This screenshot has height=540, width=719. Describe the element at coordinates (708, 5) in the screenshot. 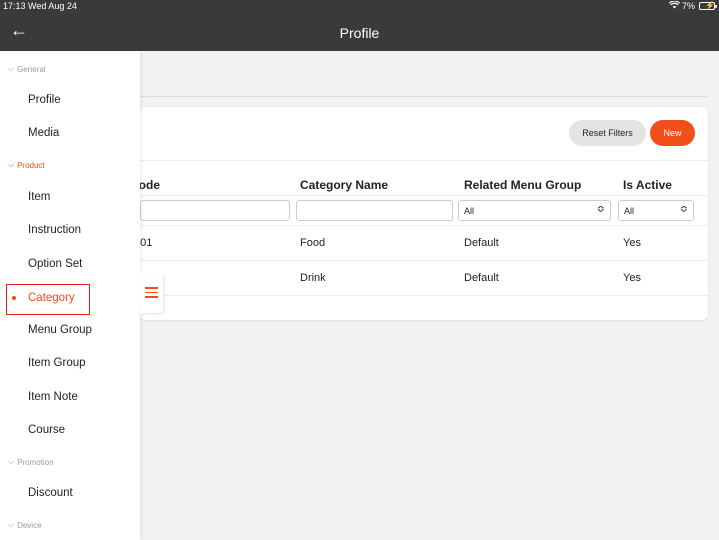

I see `battery-icon: ⚡` at that location.